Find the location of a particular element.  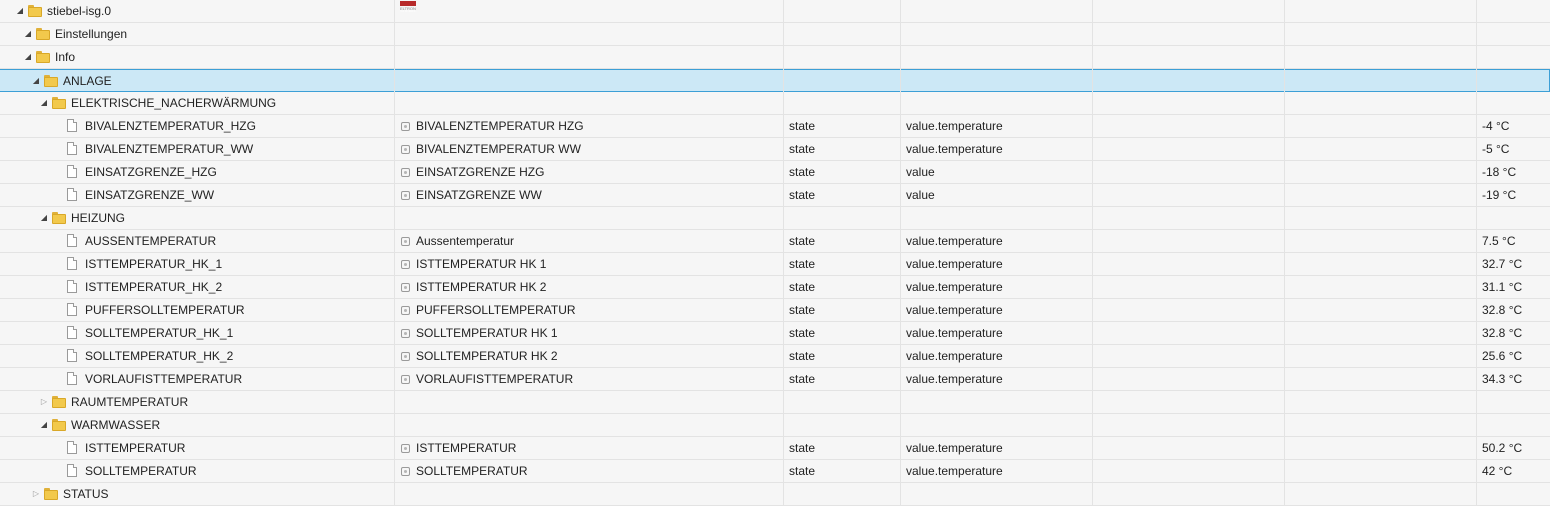

value-cell: 32.7 °C is located at coordinates (1513, 264).